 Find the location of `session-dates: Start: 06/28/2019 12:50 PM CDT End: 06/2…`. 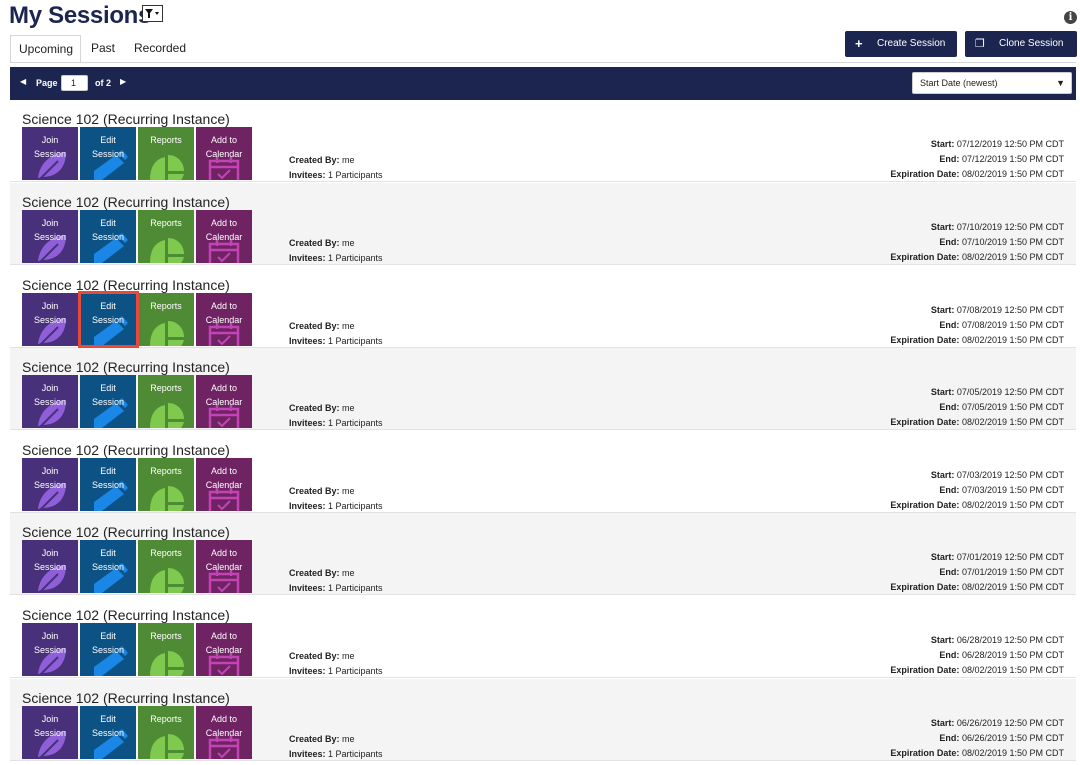

session-dates: Start: 06/28/2019 12:50 PM CDT End: 06/2… is located at coordinates (977, 655).